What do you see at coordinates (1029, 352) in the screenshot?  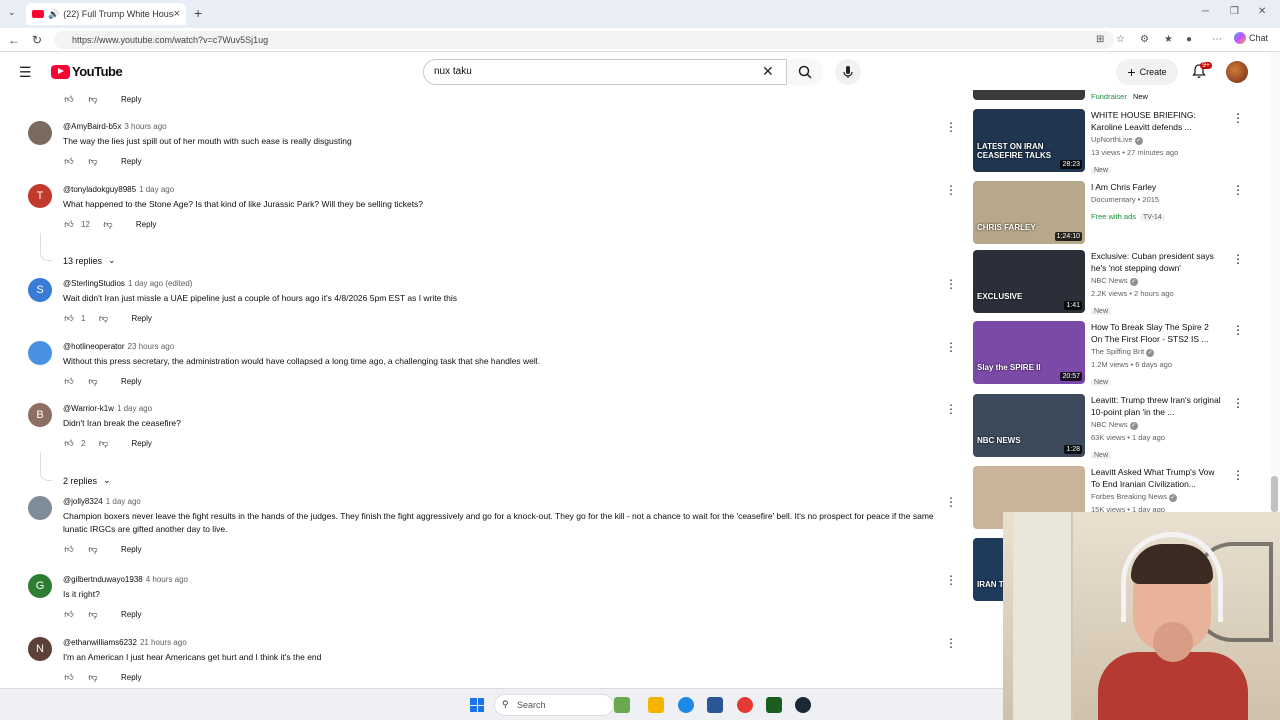 I see `video-thumbnail: Slay the SPIRE II 20:57` at bounding box center [1029, 352].